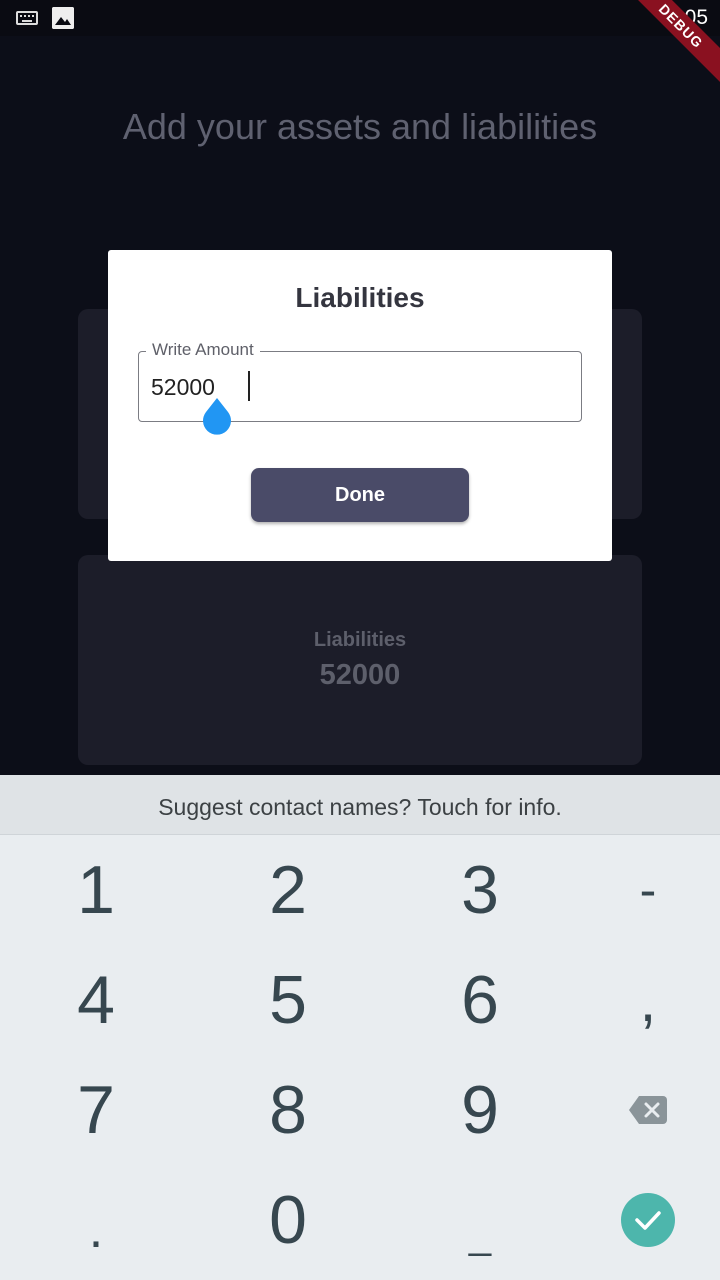 The width and height of the screenshot is (720, 1280). Describe the element at coordinates (639, 890) in the screenshot. I see `key-minus: -` at that location.